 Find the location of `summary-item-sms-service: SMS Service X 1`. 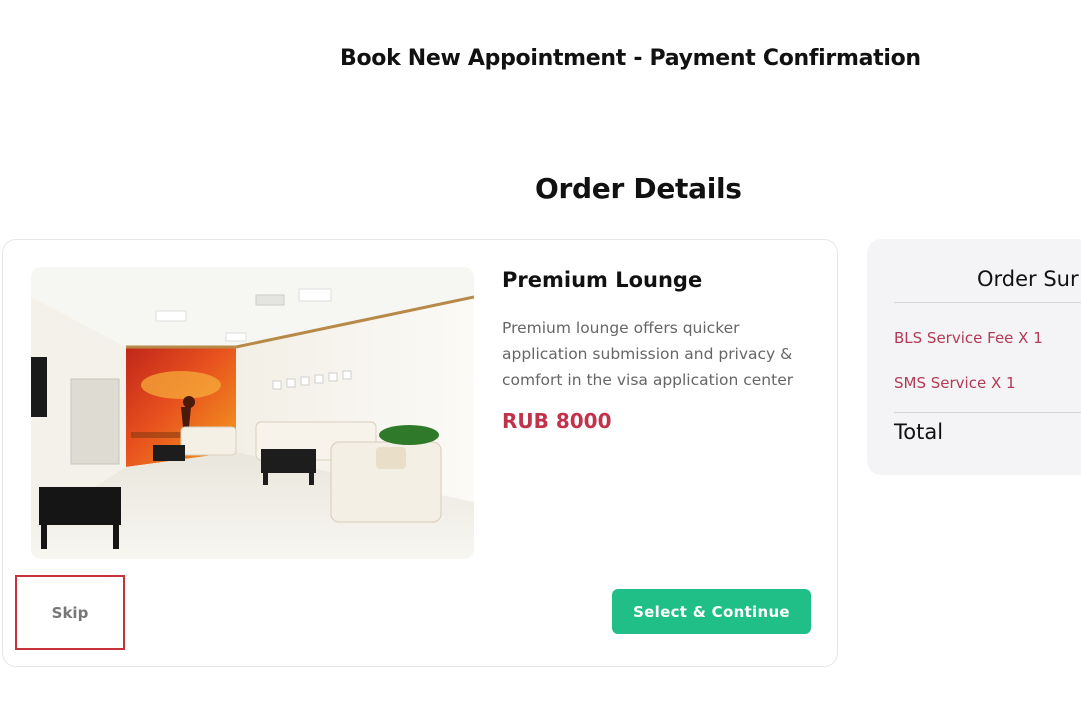

summary-item-sms-service: SMS Service X 1 is located at coordinates (955, 383).